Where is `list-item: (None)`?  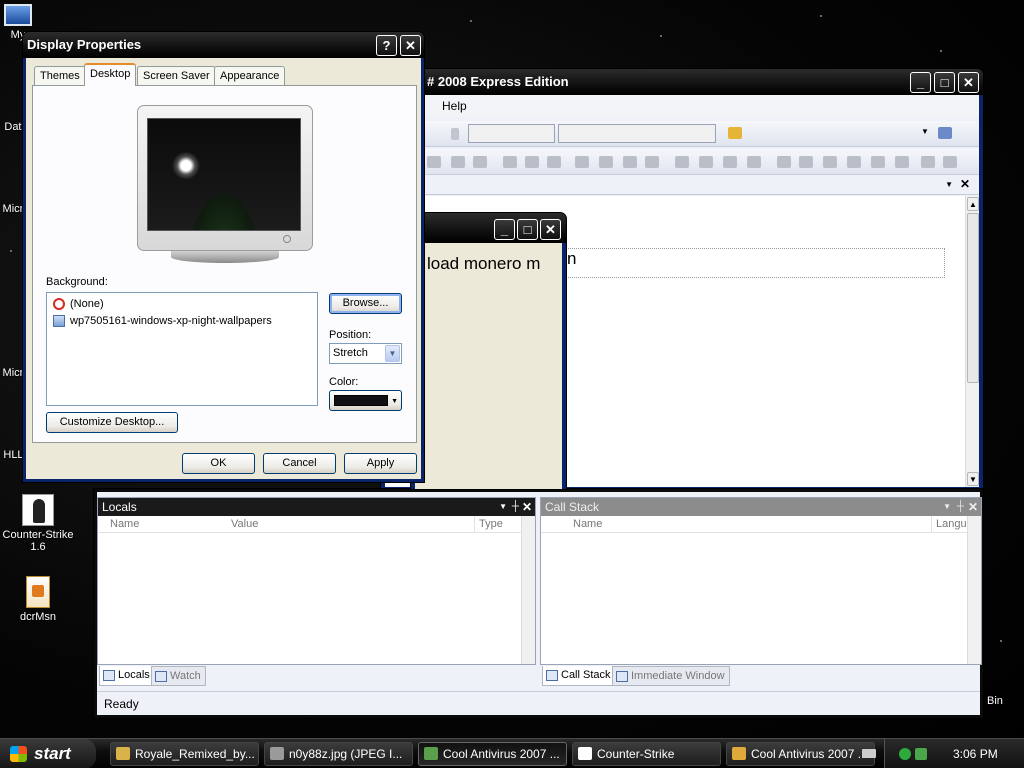 list-item: (None) is located at coordinates (78, 304).